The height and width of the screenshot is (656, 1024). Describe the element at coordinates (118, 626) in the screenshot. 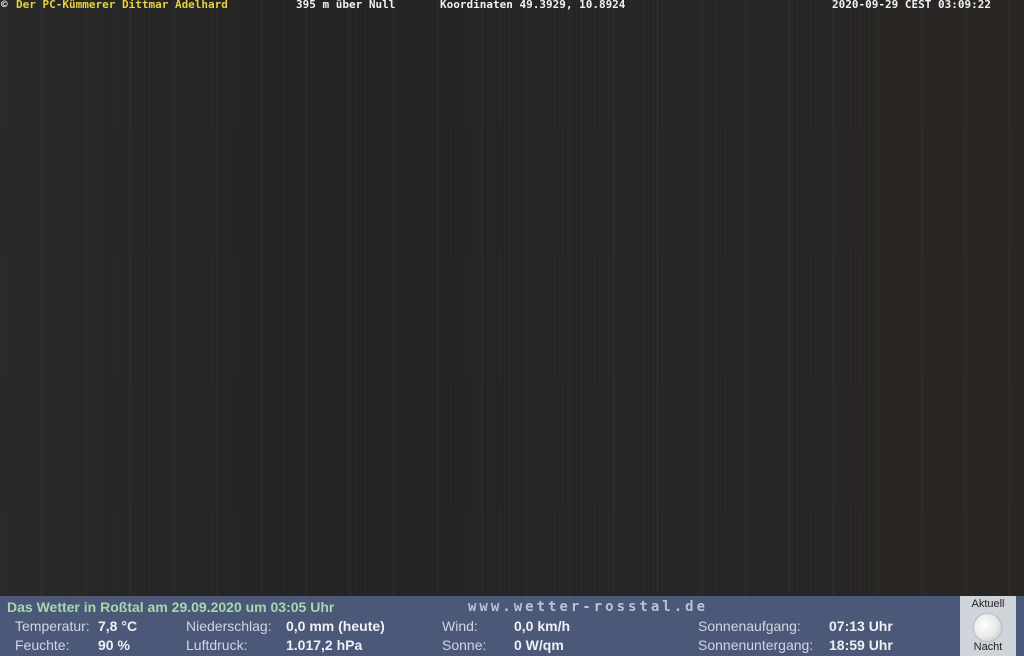

I see `temperature-value: 7,8 °C` at that location.